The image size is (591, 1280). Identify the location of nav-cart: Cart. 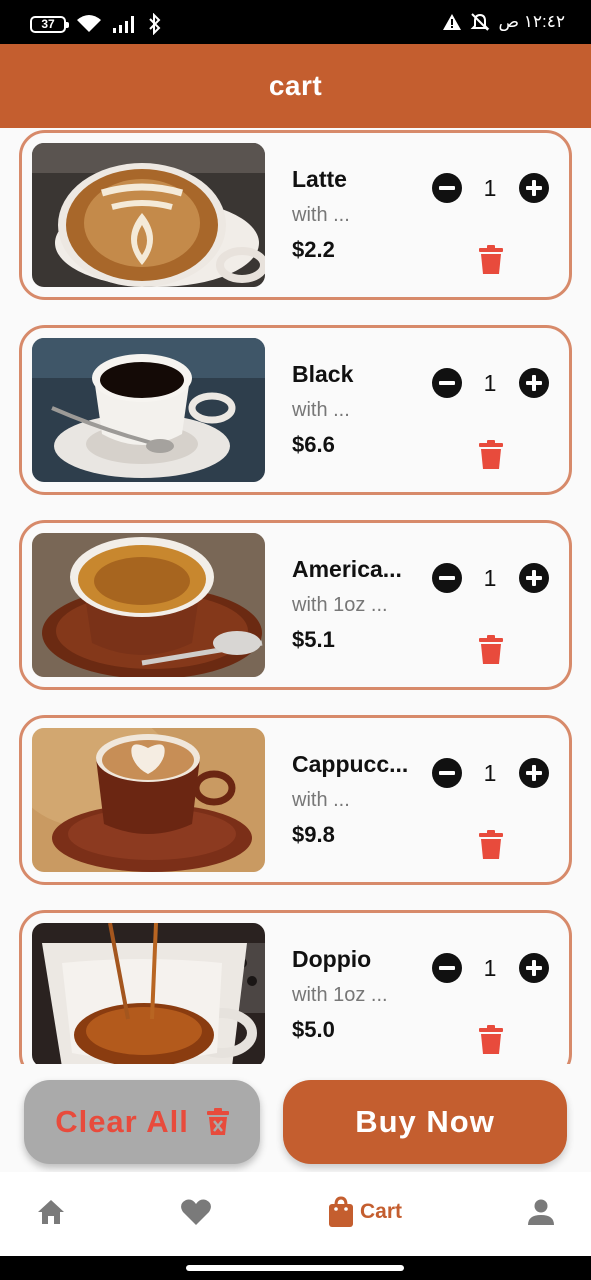
(365, 1212).